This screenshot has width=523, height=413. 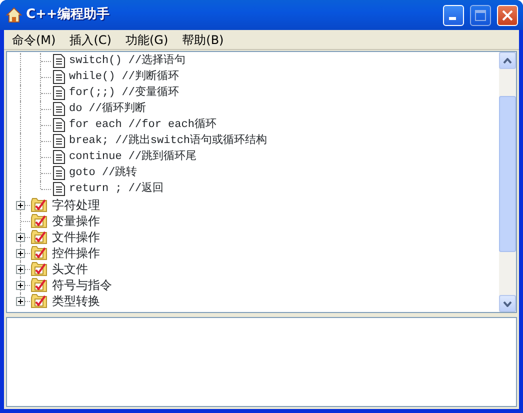 I want to click on tree-folder: 变量操作, so click(x=76, y=221).